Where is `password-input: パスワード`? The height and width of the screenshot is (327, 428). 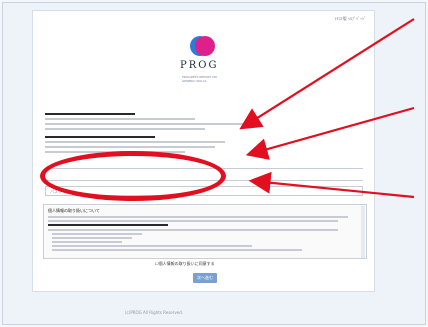
password-input: パスワード is located at coordinates (204, 191).